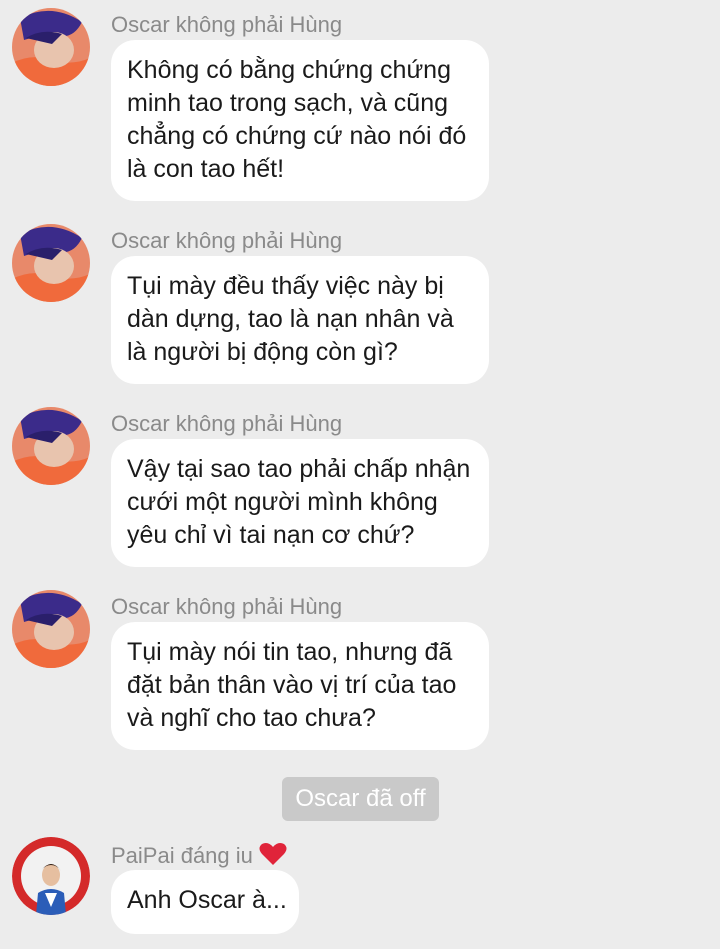  Describe the element at coordinates (288, 103) in the screenshot. I see `message-line: minh tao trong sạch, và cũng` at that location.